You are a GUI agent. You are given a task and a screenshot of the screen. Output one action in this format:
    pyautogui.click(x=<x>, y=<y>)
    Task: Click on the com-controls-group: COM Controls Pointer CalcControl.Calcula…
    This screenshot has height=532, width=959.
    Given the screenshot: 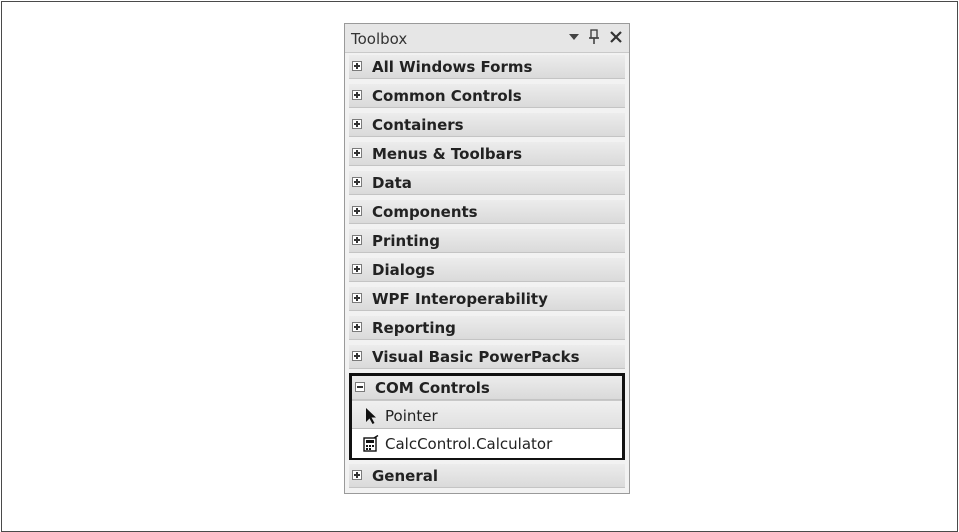 What is the action you would take?
    pyautogui.click(x=487, y=416)
    